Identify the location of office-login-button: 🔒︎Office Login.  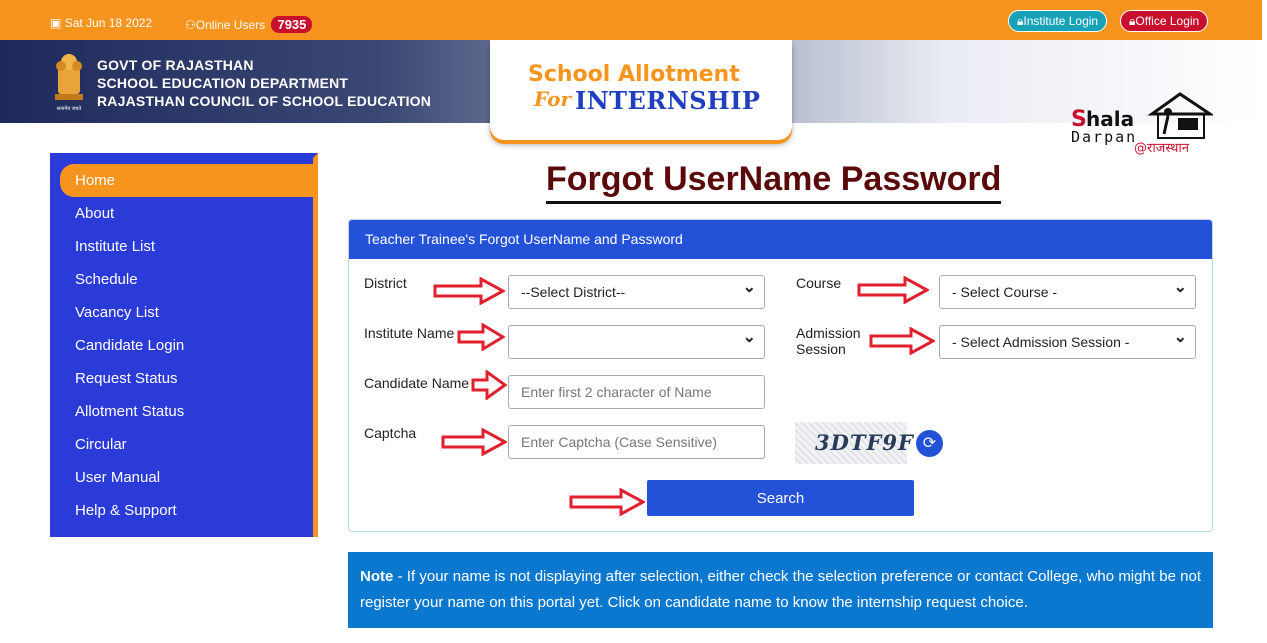
(1164, 21).